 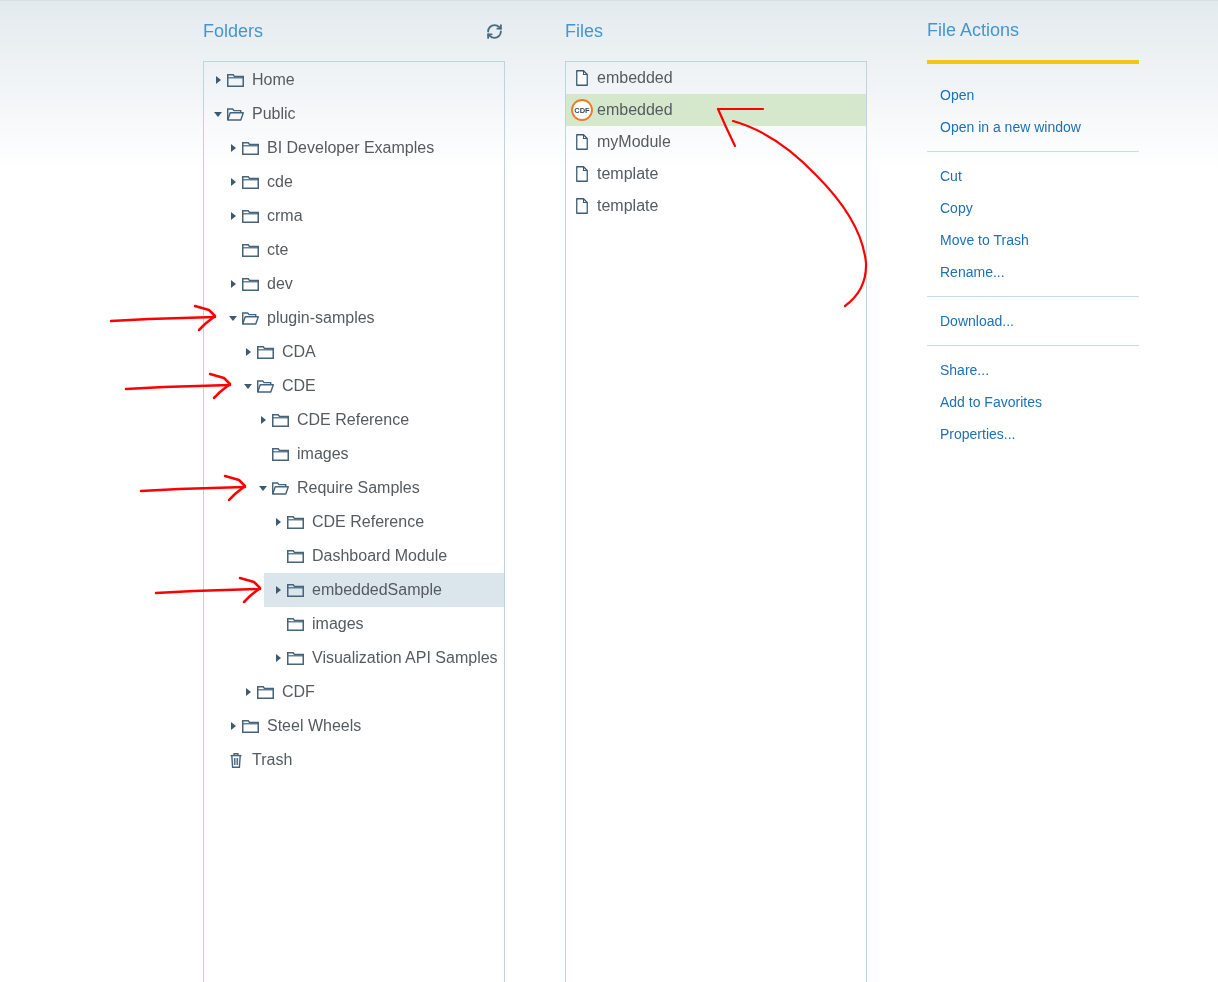 I want to click on tree-item: Require Samples, so click(x=376, y=488).